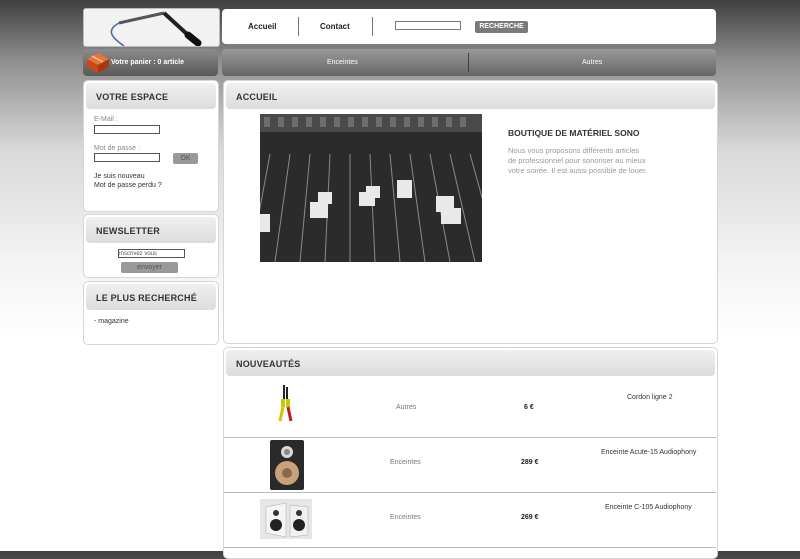 This screenshot has height=559, width=800. I want to click on category-divider, so click(468, 62).